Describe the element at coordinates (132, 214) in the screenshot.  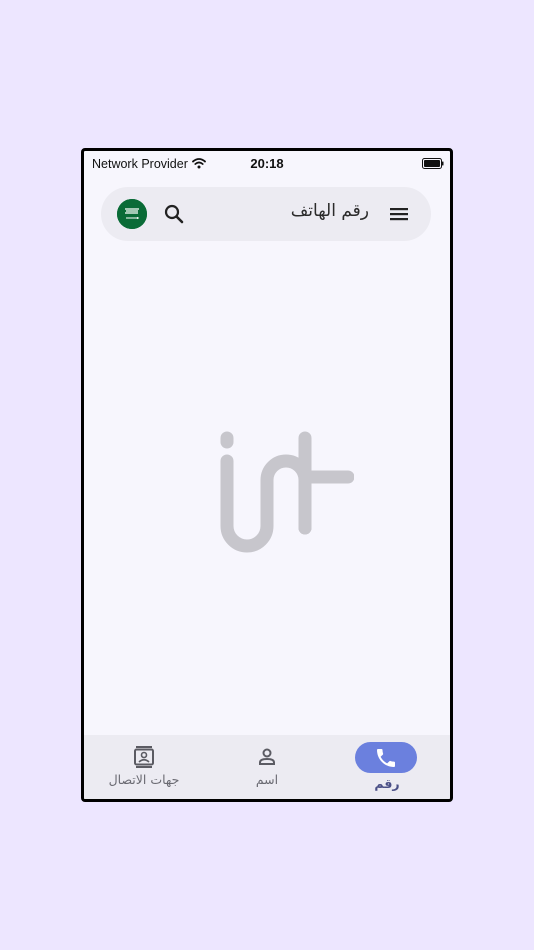
I see `saudi-flag-icon` at that location.